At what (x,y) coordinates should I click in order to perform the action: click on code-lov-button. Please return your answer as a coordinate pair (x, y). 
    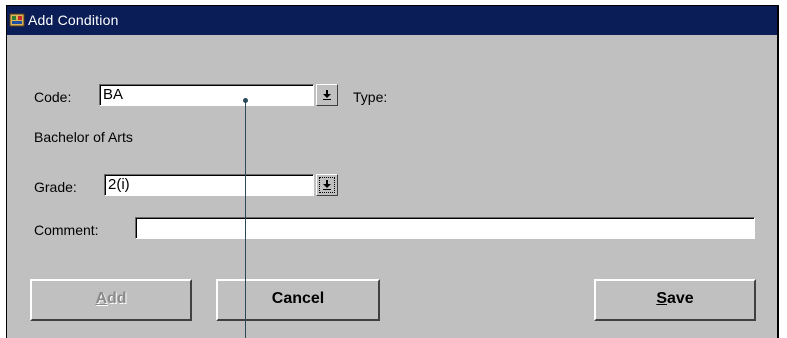
    Looking at the image, I should click on (327, 95).